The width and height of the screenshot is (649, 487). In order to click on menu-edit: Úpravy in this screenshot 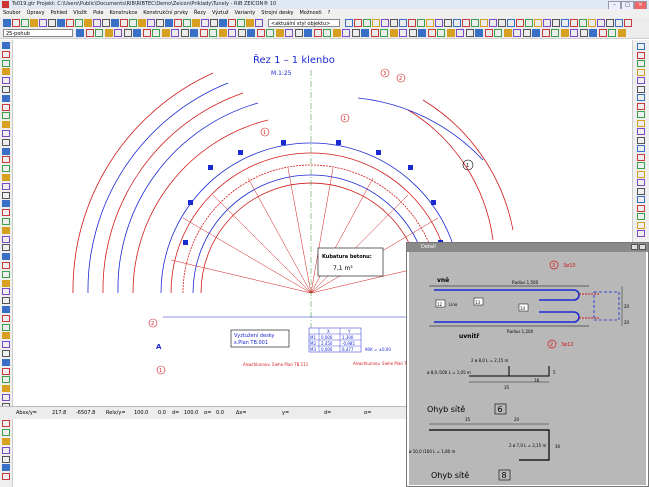, I will do `click(36, 13)`.